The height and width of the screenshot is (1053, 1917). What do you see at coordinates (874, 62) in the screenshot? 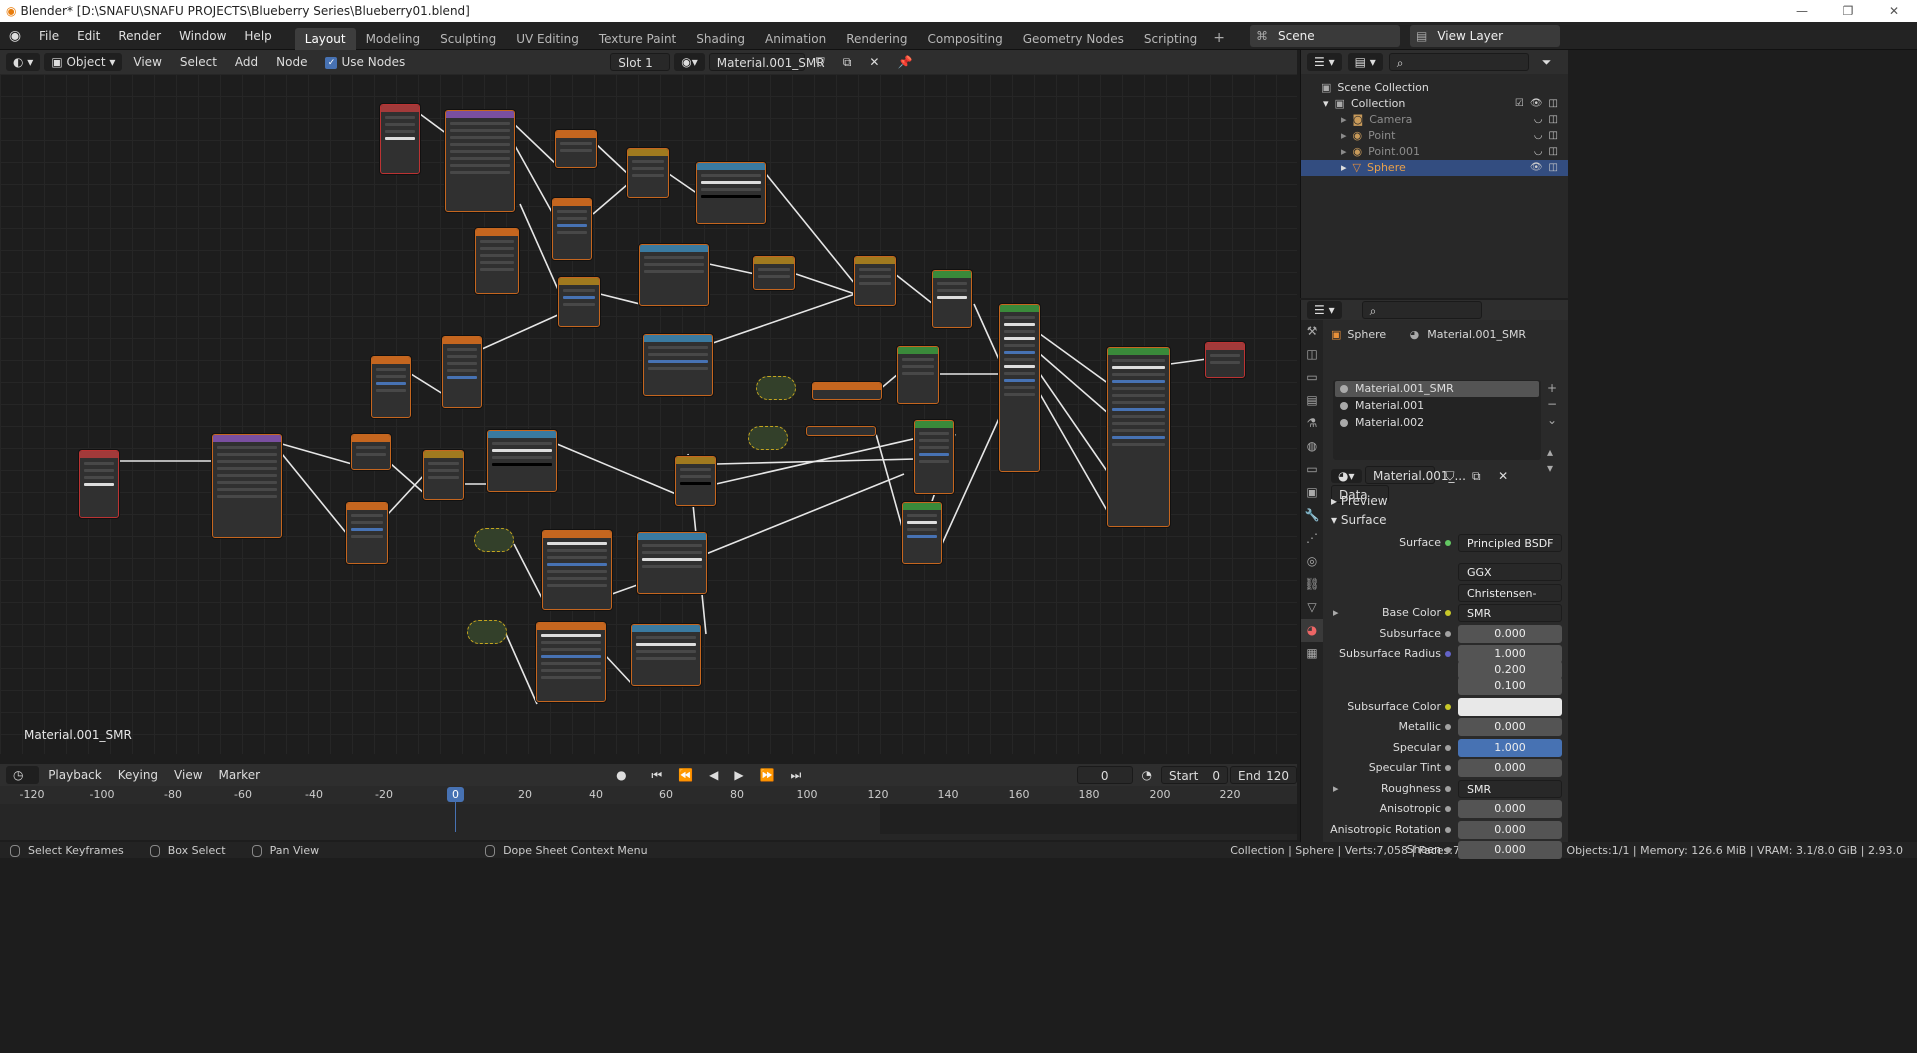
I see `unlink-material-icon: ✕` at bounding box center [874, 62].